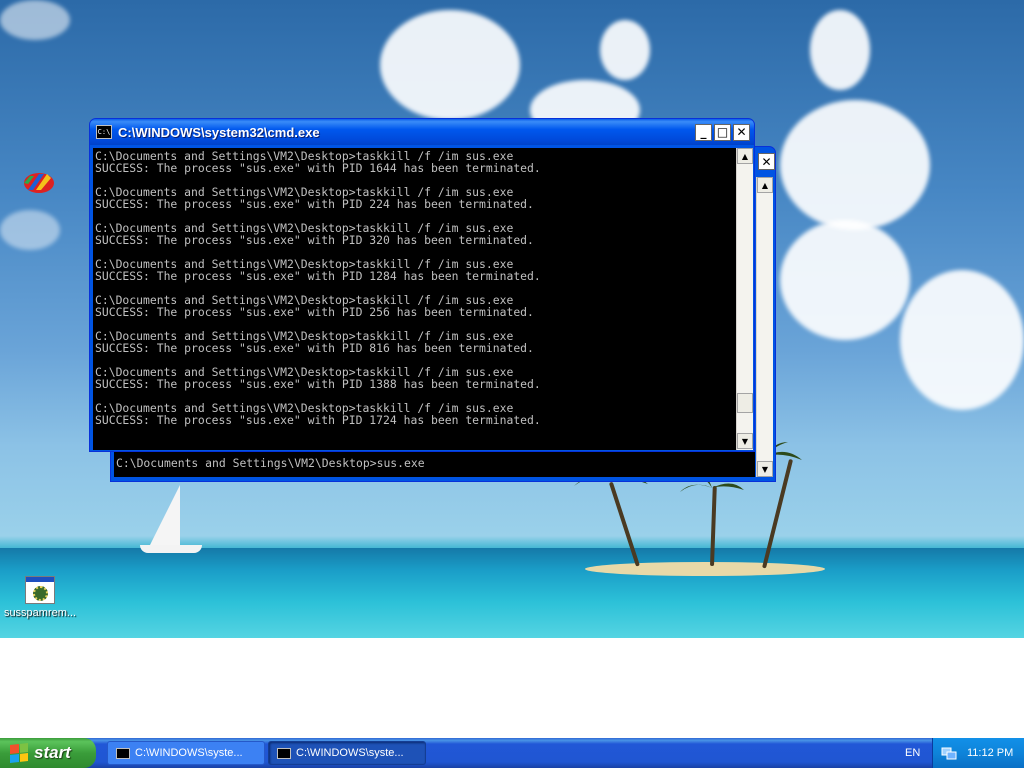 This screenshot has height=768, width=1024. What do you see at coordinates (705, 569) in the screenshot?
I see `island` at bounding box center [705, 569].